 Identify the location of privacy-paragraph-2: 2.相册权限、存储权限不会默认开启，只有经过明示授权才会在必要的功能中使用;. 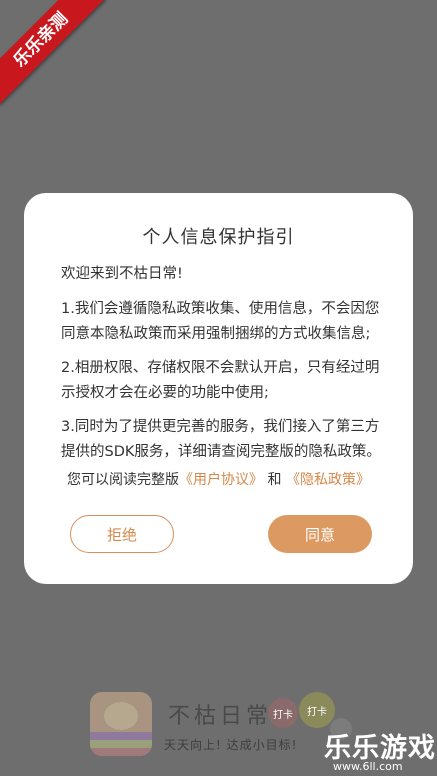
(220, 380).